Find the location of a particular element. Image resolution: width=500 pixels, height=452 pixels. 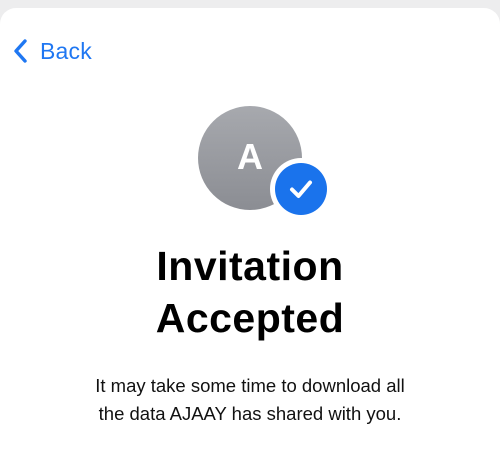

title-line-2: Accepted is located at coordinates (250, 318).